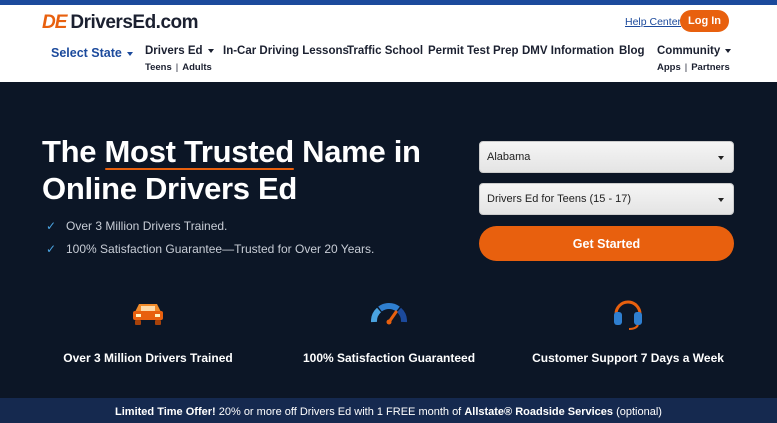 This screenshot has width=777, height=423. I want to click on nav-blog: Blog, so click(632, 51).